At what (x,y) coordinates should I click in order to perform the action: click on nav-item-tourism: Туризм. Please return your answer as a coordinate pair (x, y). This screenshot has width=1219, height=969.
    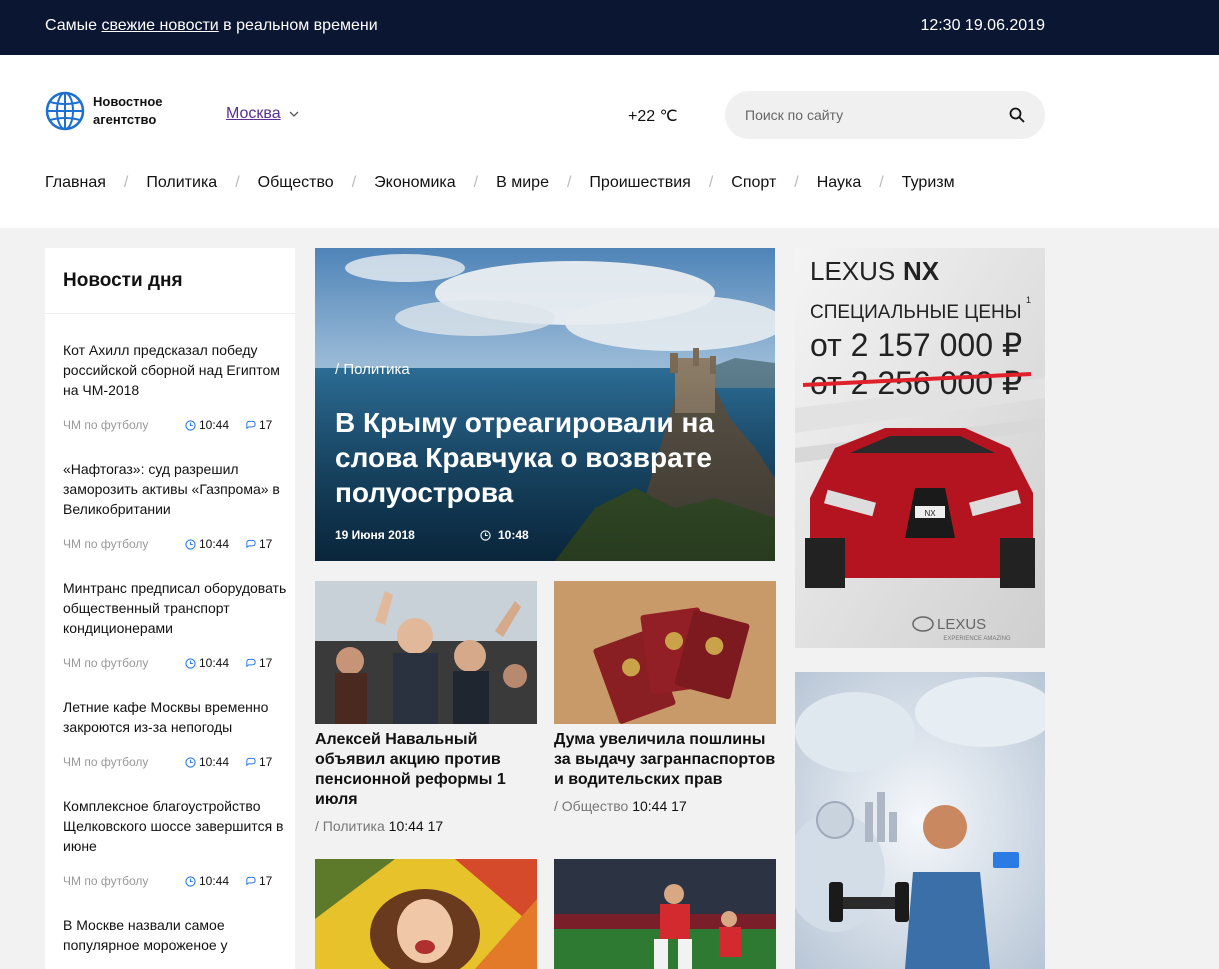
    Looking at the image, I should click on (928, 183).